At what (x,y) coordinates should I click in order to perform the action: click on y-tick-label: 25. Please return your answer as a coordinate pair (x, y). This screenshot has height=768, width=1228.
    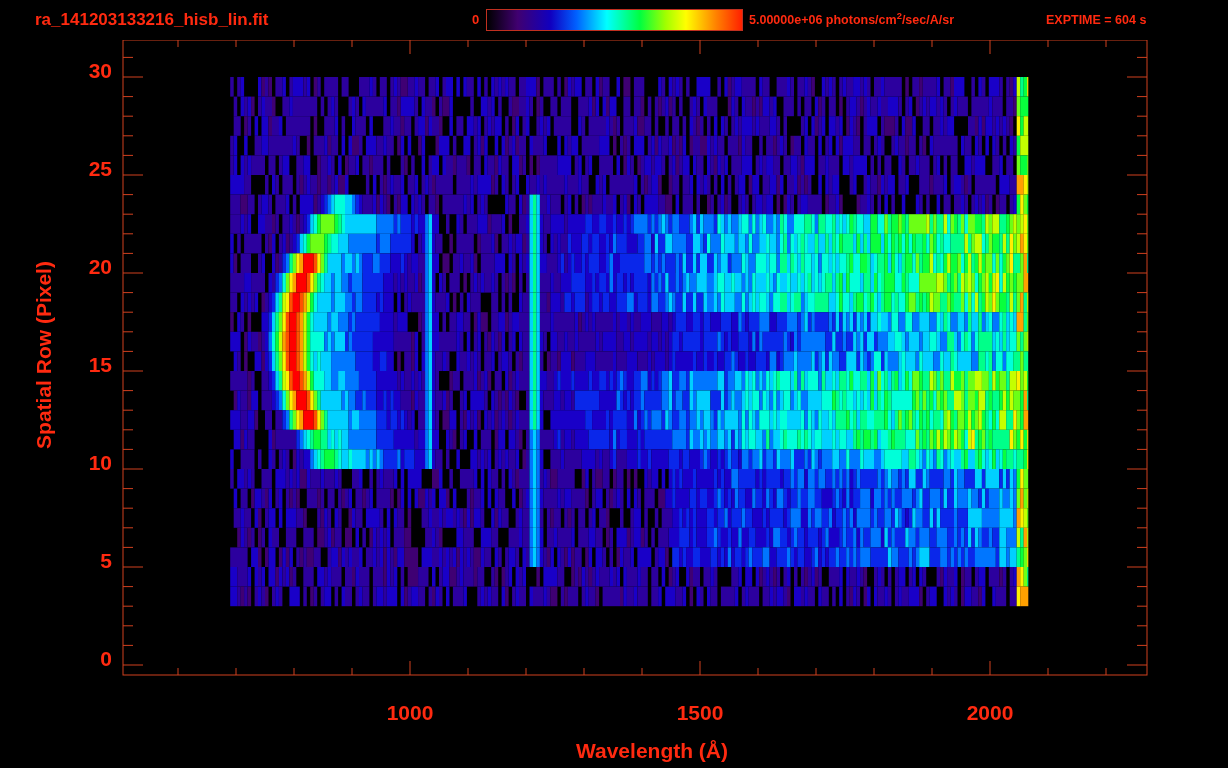
    Looking at the image, I should click on (100, 168).